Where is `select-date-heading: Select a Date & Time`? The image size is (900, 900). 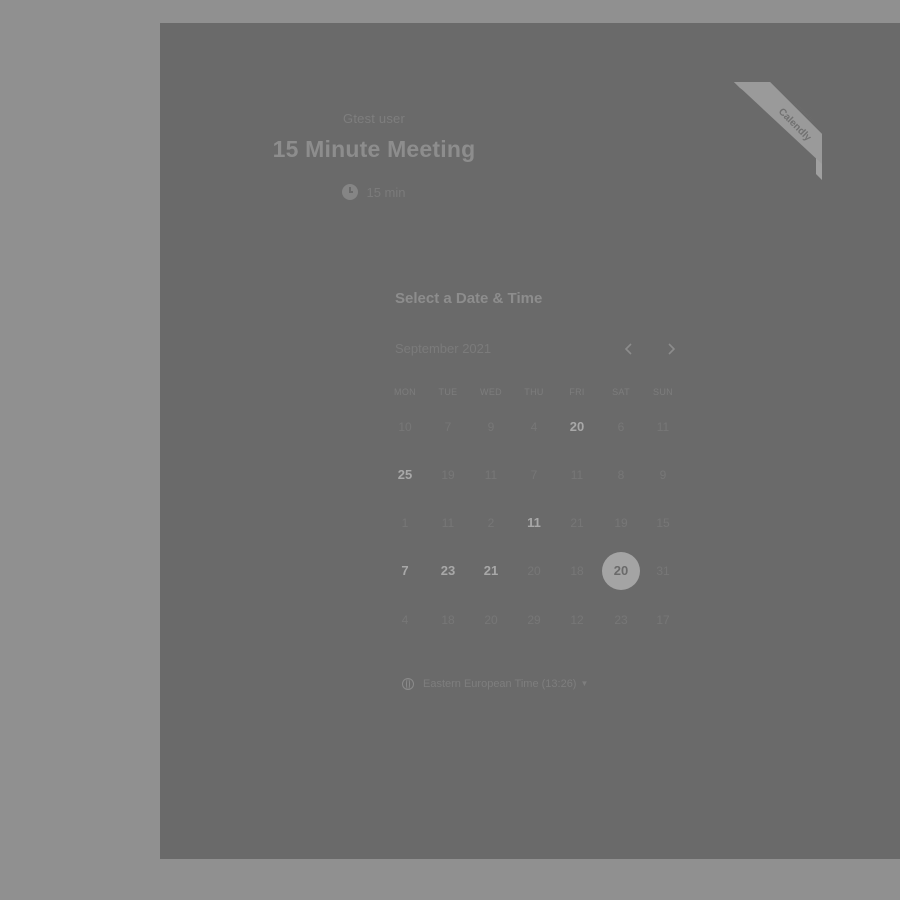 select-date-heading: Select a Date & Time is located at coordinates (469, 298).